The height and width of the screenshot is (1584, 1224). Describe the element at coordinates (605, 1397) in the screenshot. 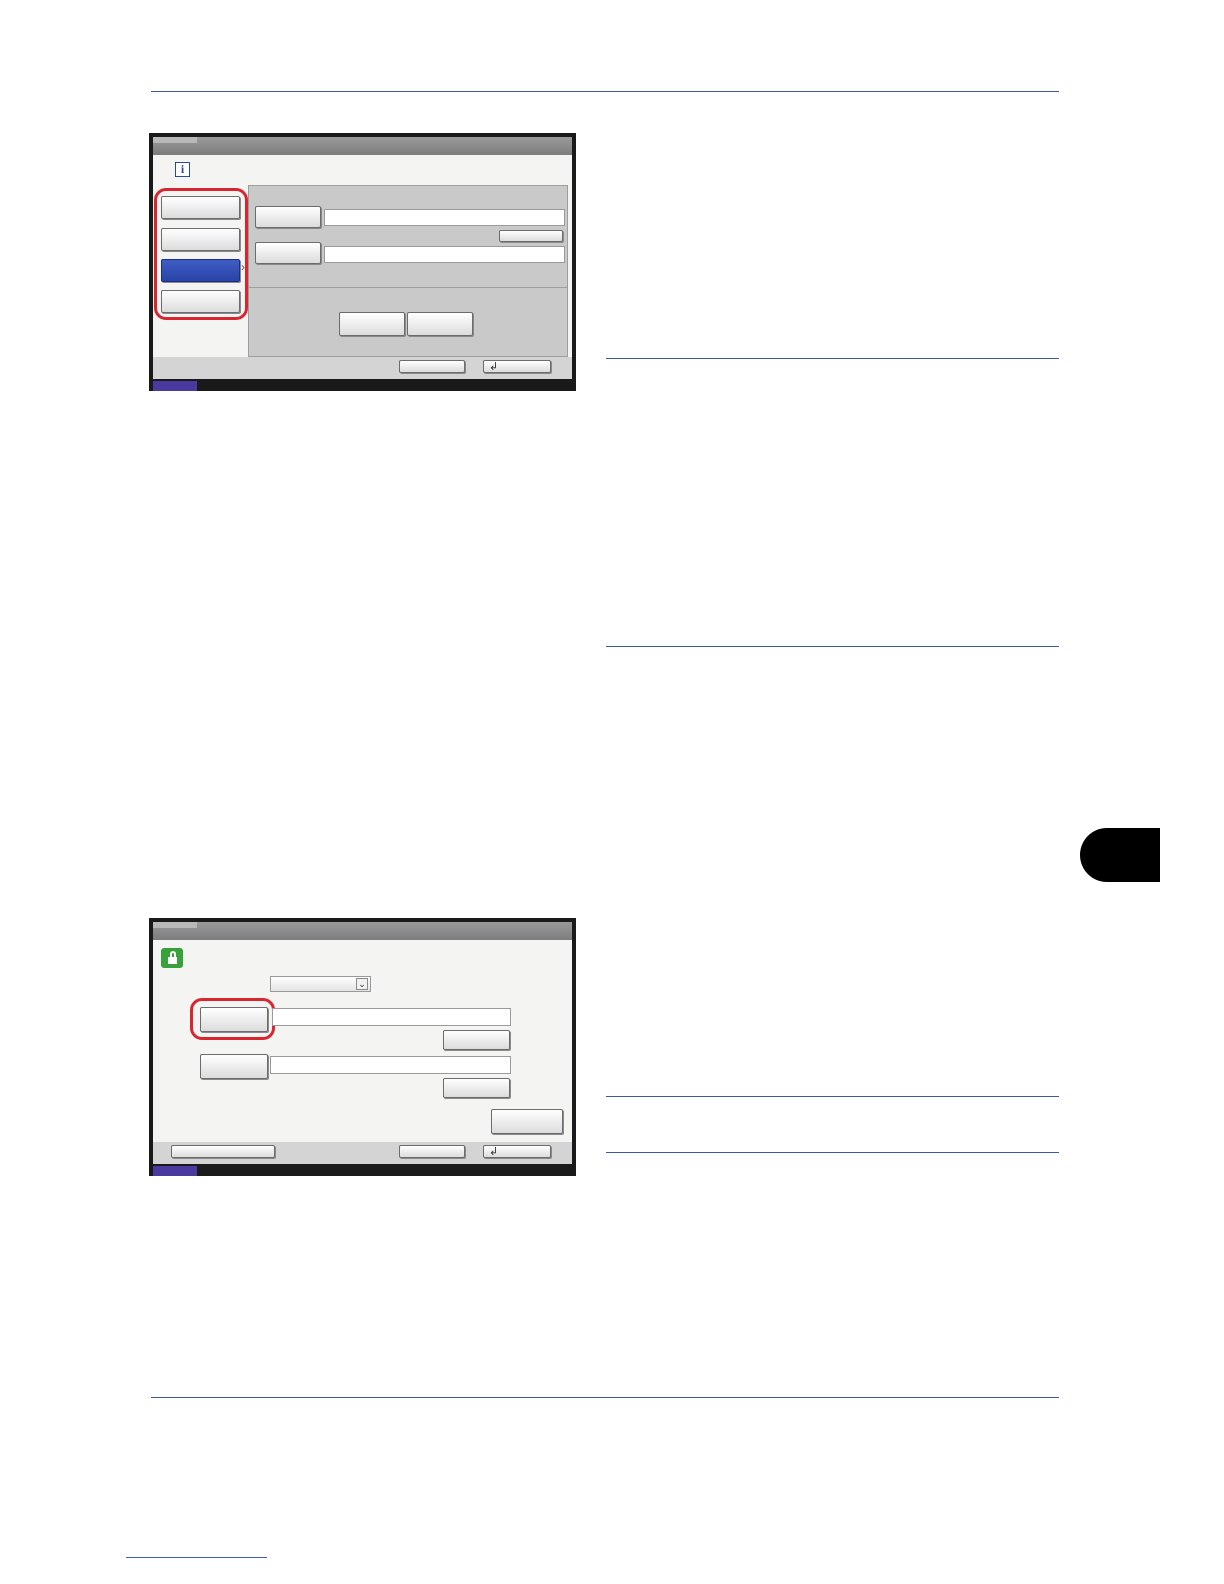

I see `footer-rule` at that location.